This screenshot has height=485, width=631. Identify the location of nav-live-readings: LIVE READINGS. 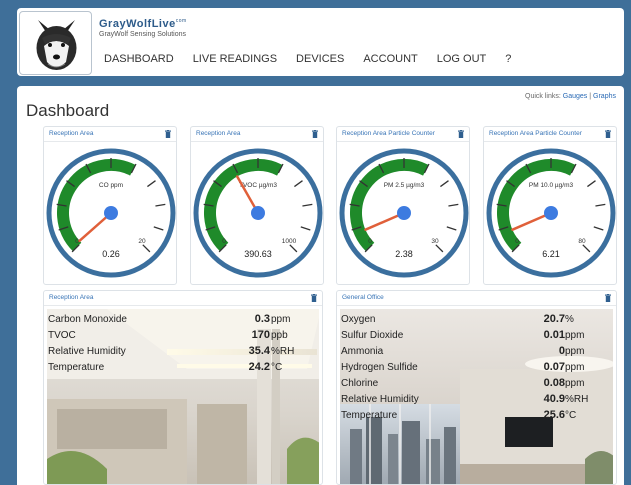
(235, 59).